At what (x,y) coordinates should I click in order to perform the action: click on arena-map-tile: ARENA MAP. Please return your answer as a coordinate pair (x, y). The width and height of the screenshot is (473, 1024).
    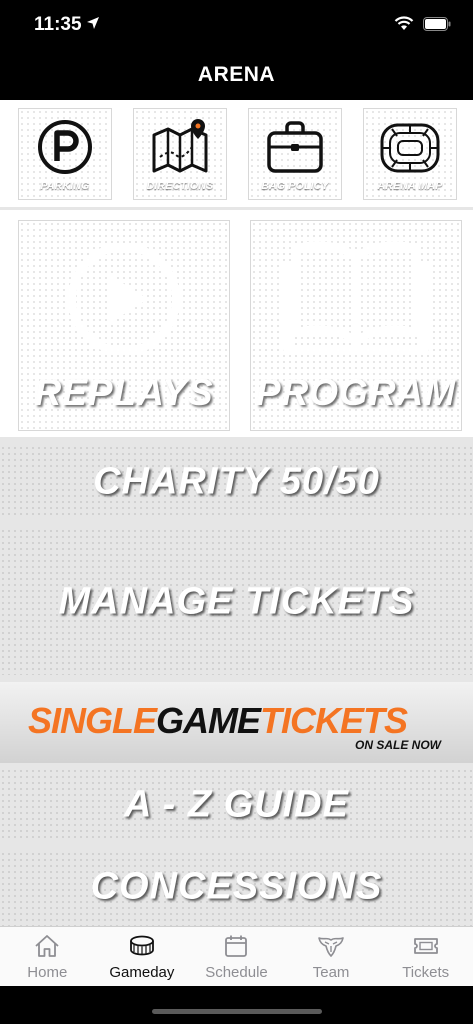
    Looking at the image, I should click on (410, 154).